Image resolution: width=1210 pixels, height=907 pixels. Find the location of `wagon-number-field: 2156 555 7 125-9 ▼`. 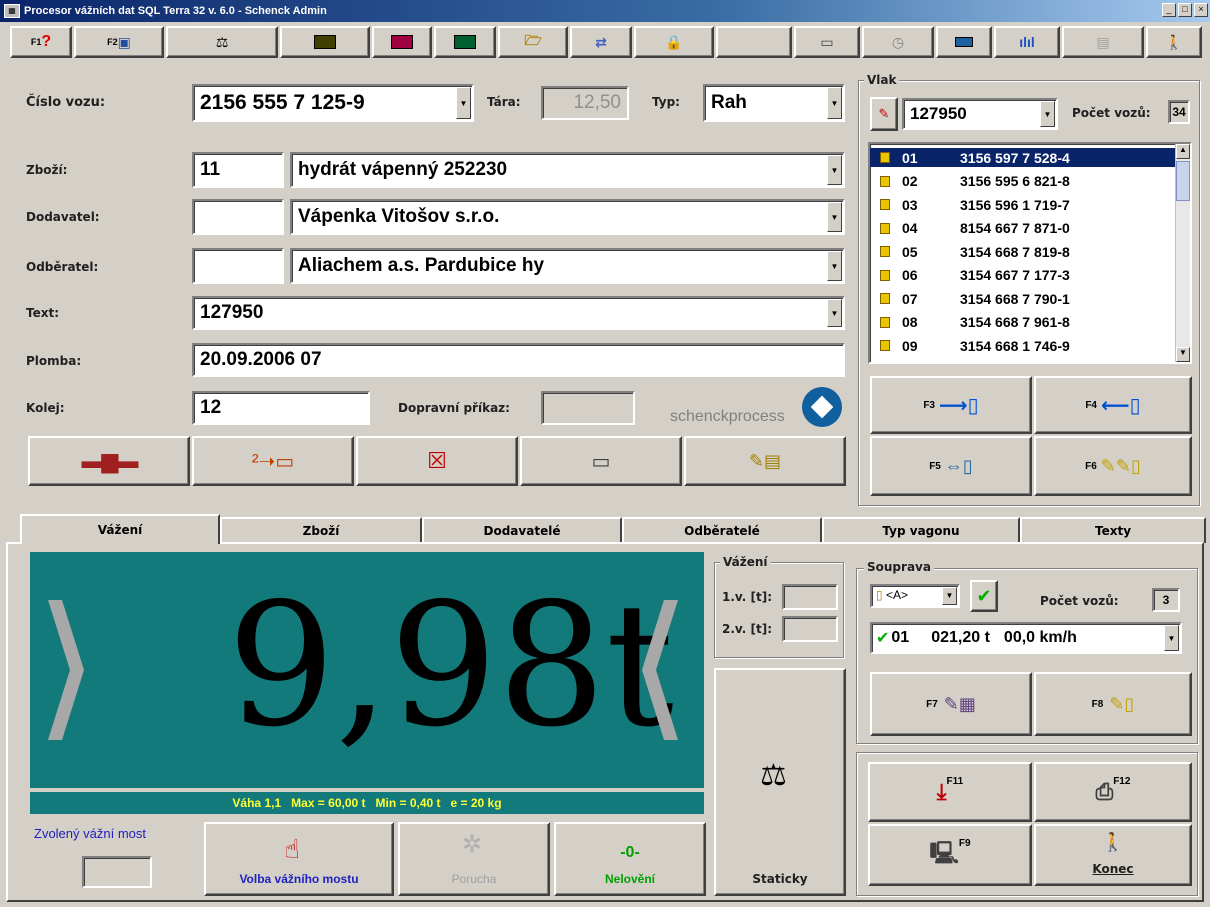

wagon-number-field: 2156 555 7 125-9 ▼ is located at coordinates (333, 103).